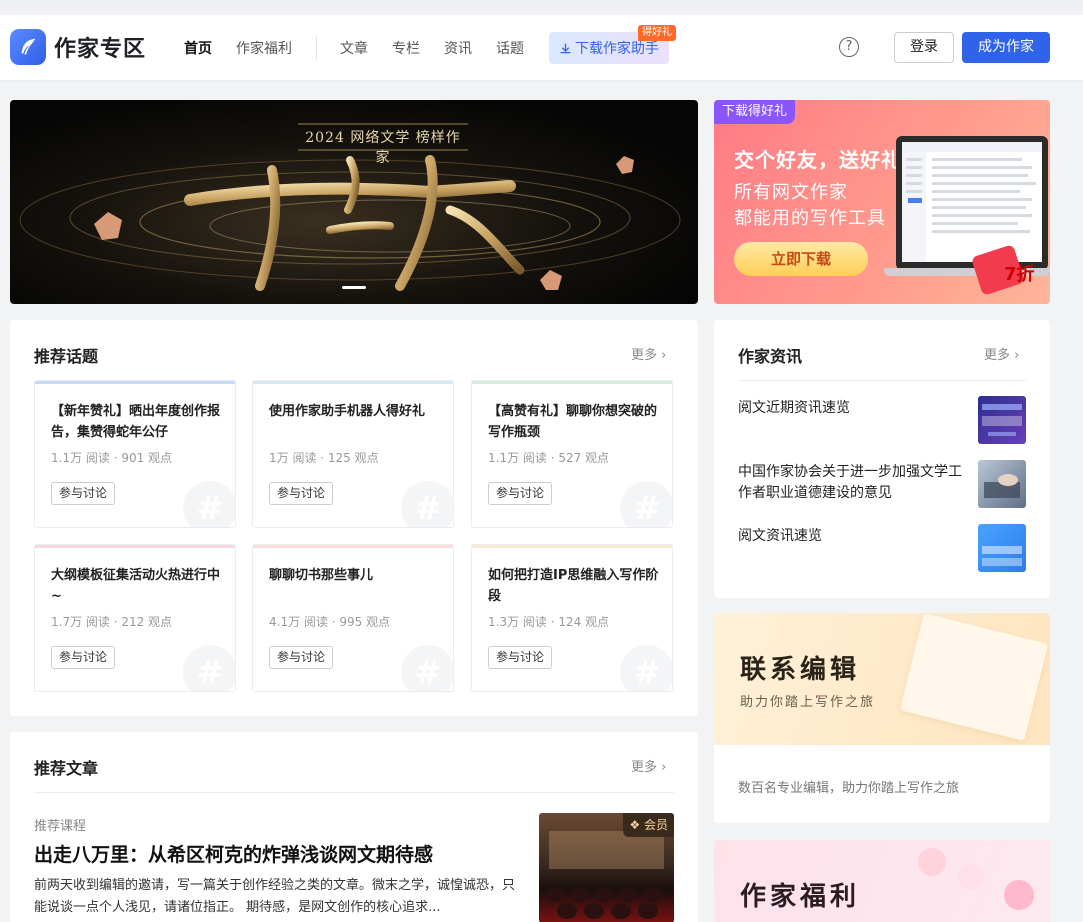 This screenshot has width=1083, height=922. I want to click on nav-topics: 话题, so click(510, 48).